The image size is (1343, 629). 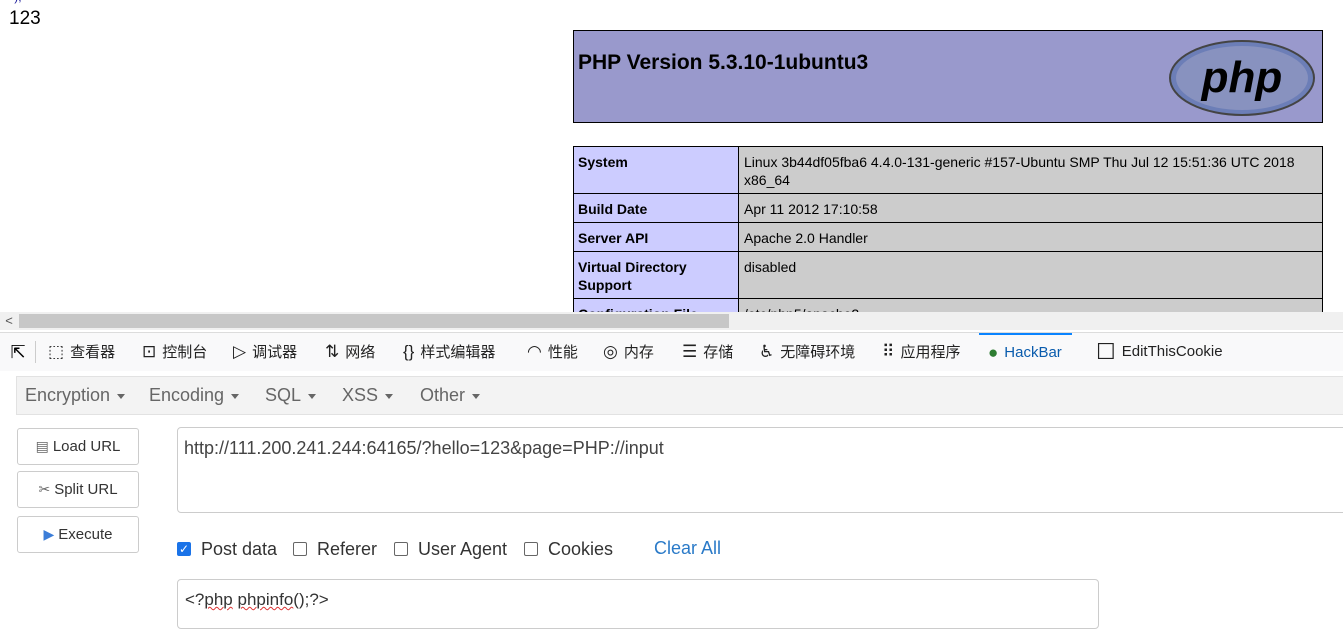 What do you see at coordinates (610, 351) in the screenshot?
I see `memory-icon: ◎` at bounding box center [610, 351].